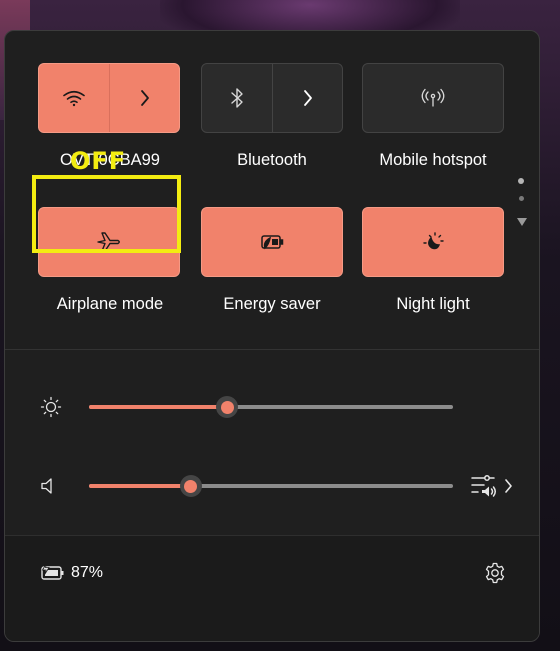  Describe the element at coordinates (52, 572) in the screenshot. I see `battery-charging-icon` at that location.